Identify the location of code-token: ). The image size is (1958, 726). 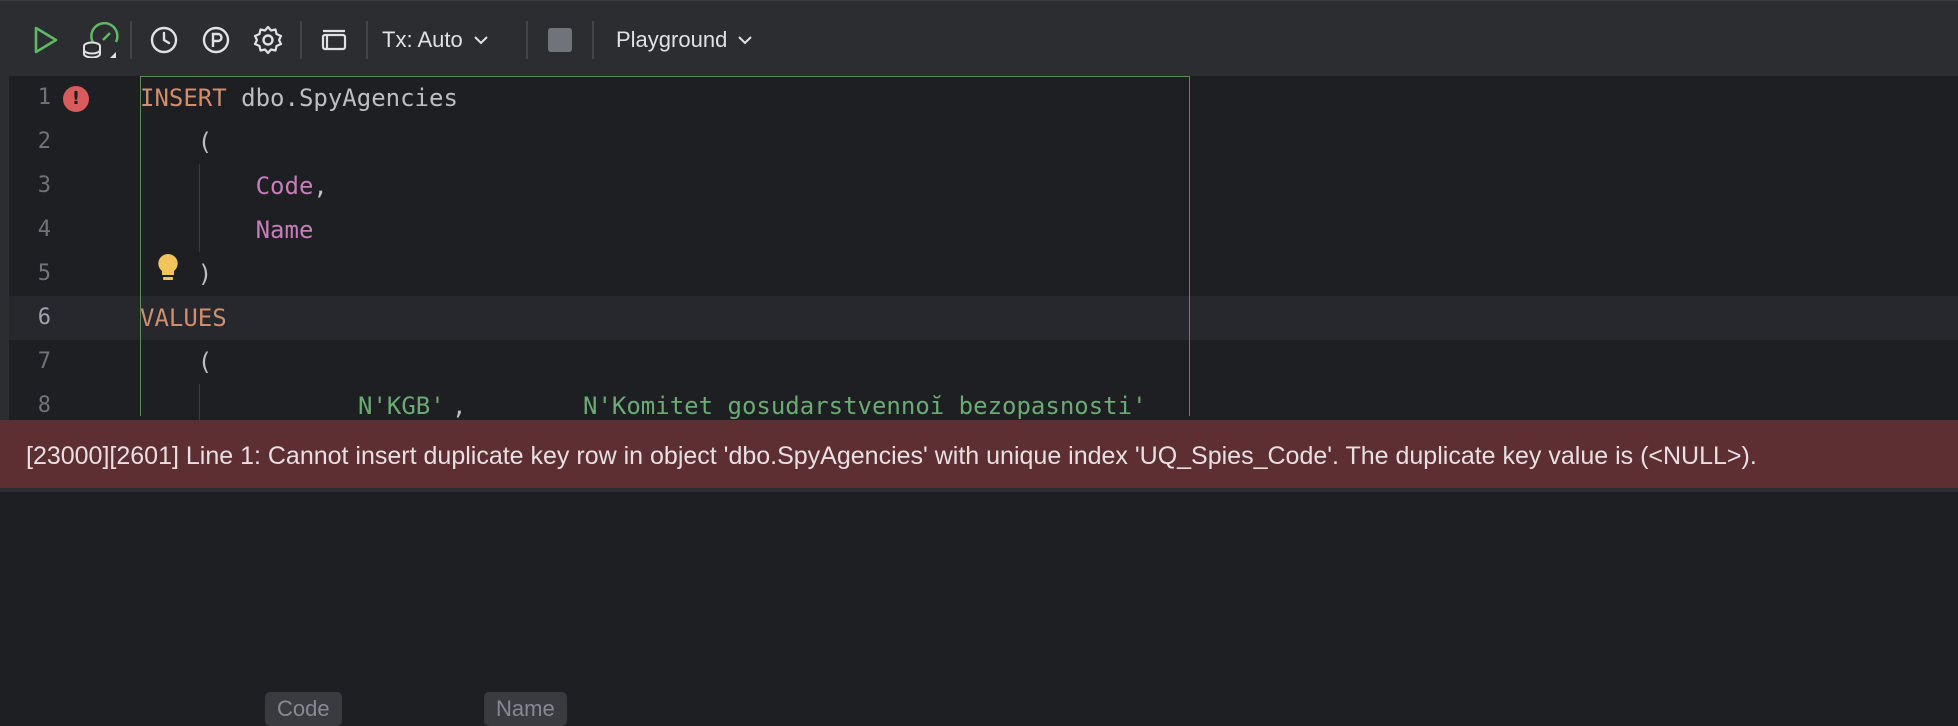
(176, 274).